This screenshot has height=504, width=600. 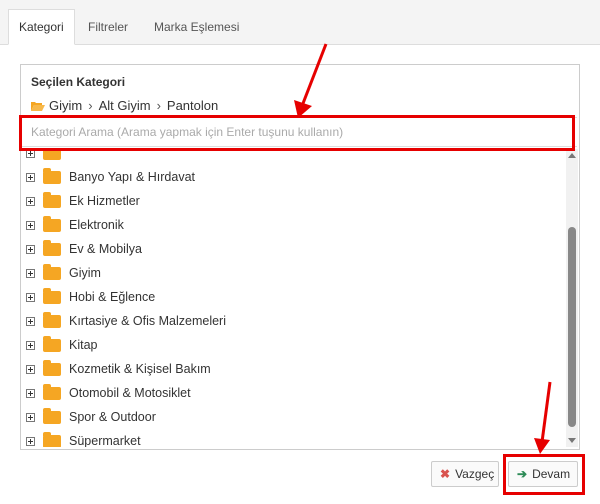 I want to click on scroll-thumb, so click(x=572, y=327).